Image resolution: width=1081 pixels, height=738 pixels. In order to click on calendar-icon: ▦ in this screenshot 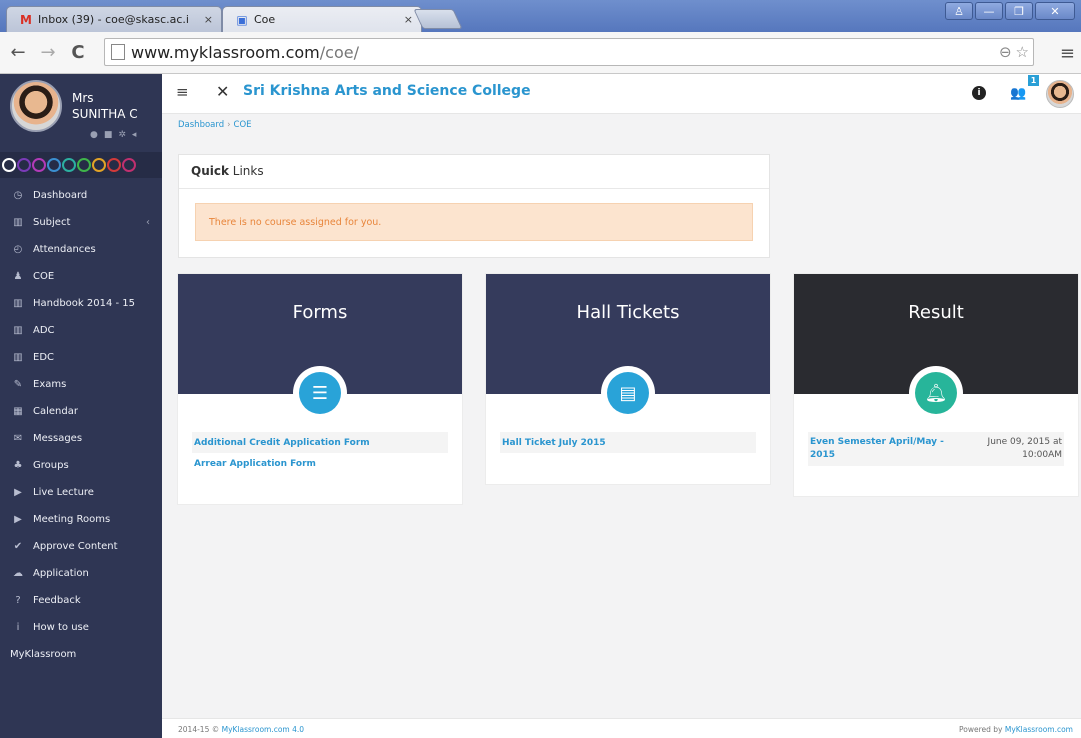, I will do `click(18, 411)`.